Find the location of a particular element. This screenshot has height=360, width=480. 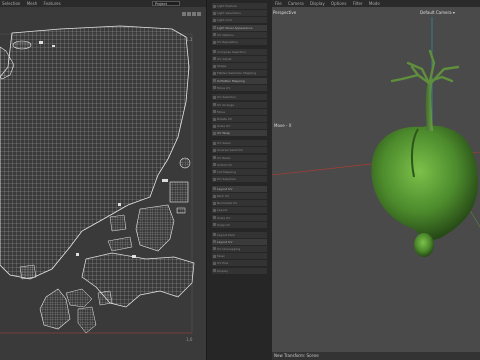

fruit-bottom is located at coordinates (424, 245).